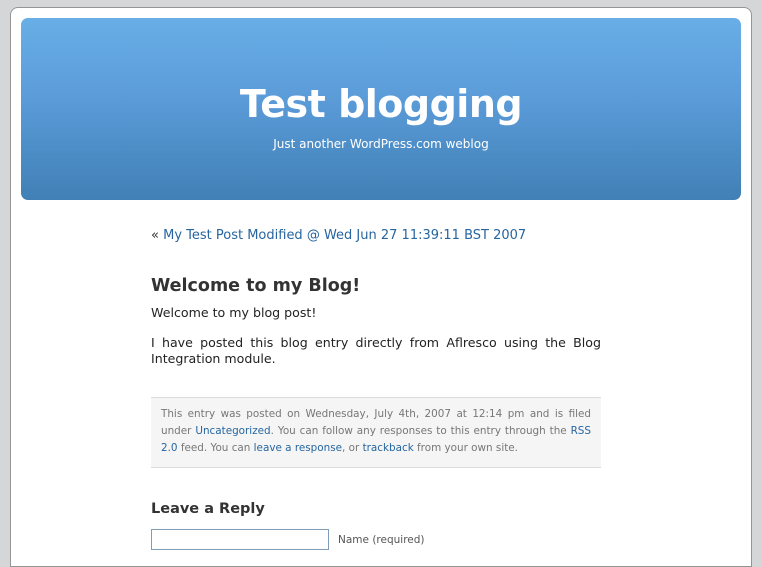 This screenshot has height=567, width=762. Describe the element at coordinates (234, 312) in the screenshot. I see `post-paragraph: Welcome to my blog post!` at that location.